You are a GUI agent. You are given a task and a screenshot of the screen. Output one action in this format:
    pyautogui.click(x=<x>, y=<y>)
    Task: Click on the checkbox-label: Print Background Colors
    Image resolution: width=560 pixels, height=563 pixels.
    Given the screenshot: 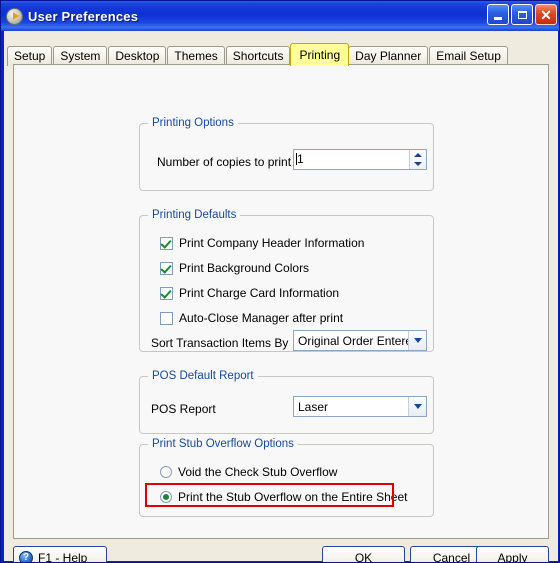 What is the action you would take?
    pyautogui.click(x=244, y=268)
    